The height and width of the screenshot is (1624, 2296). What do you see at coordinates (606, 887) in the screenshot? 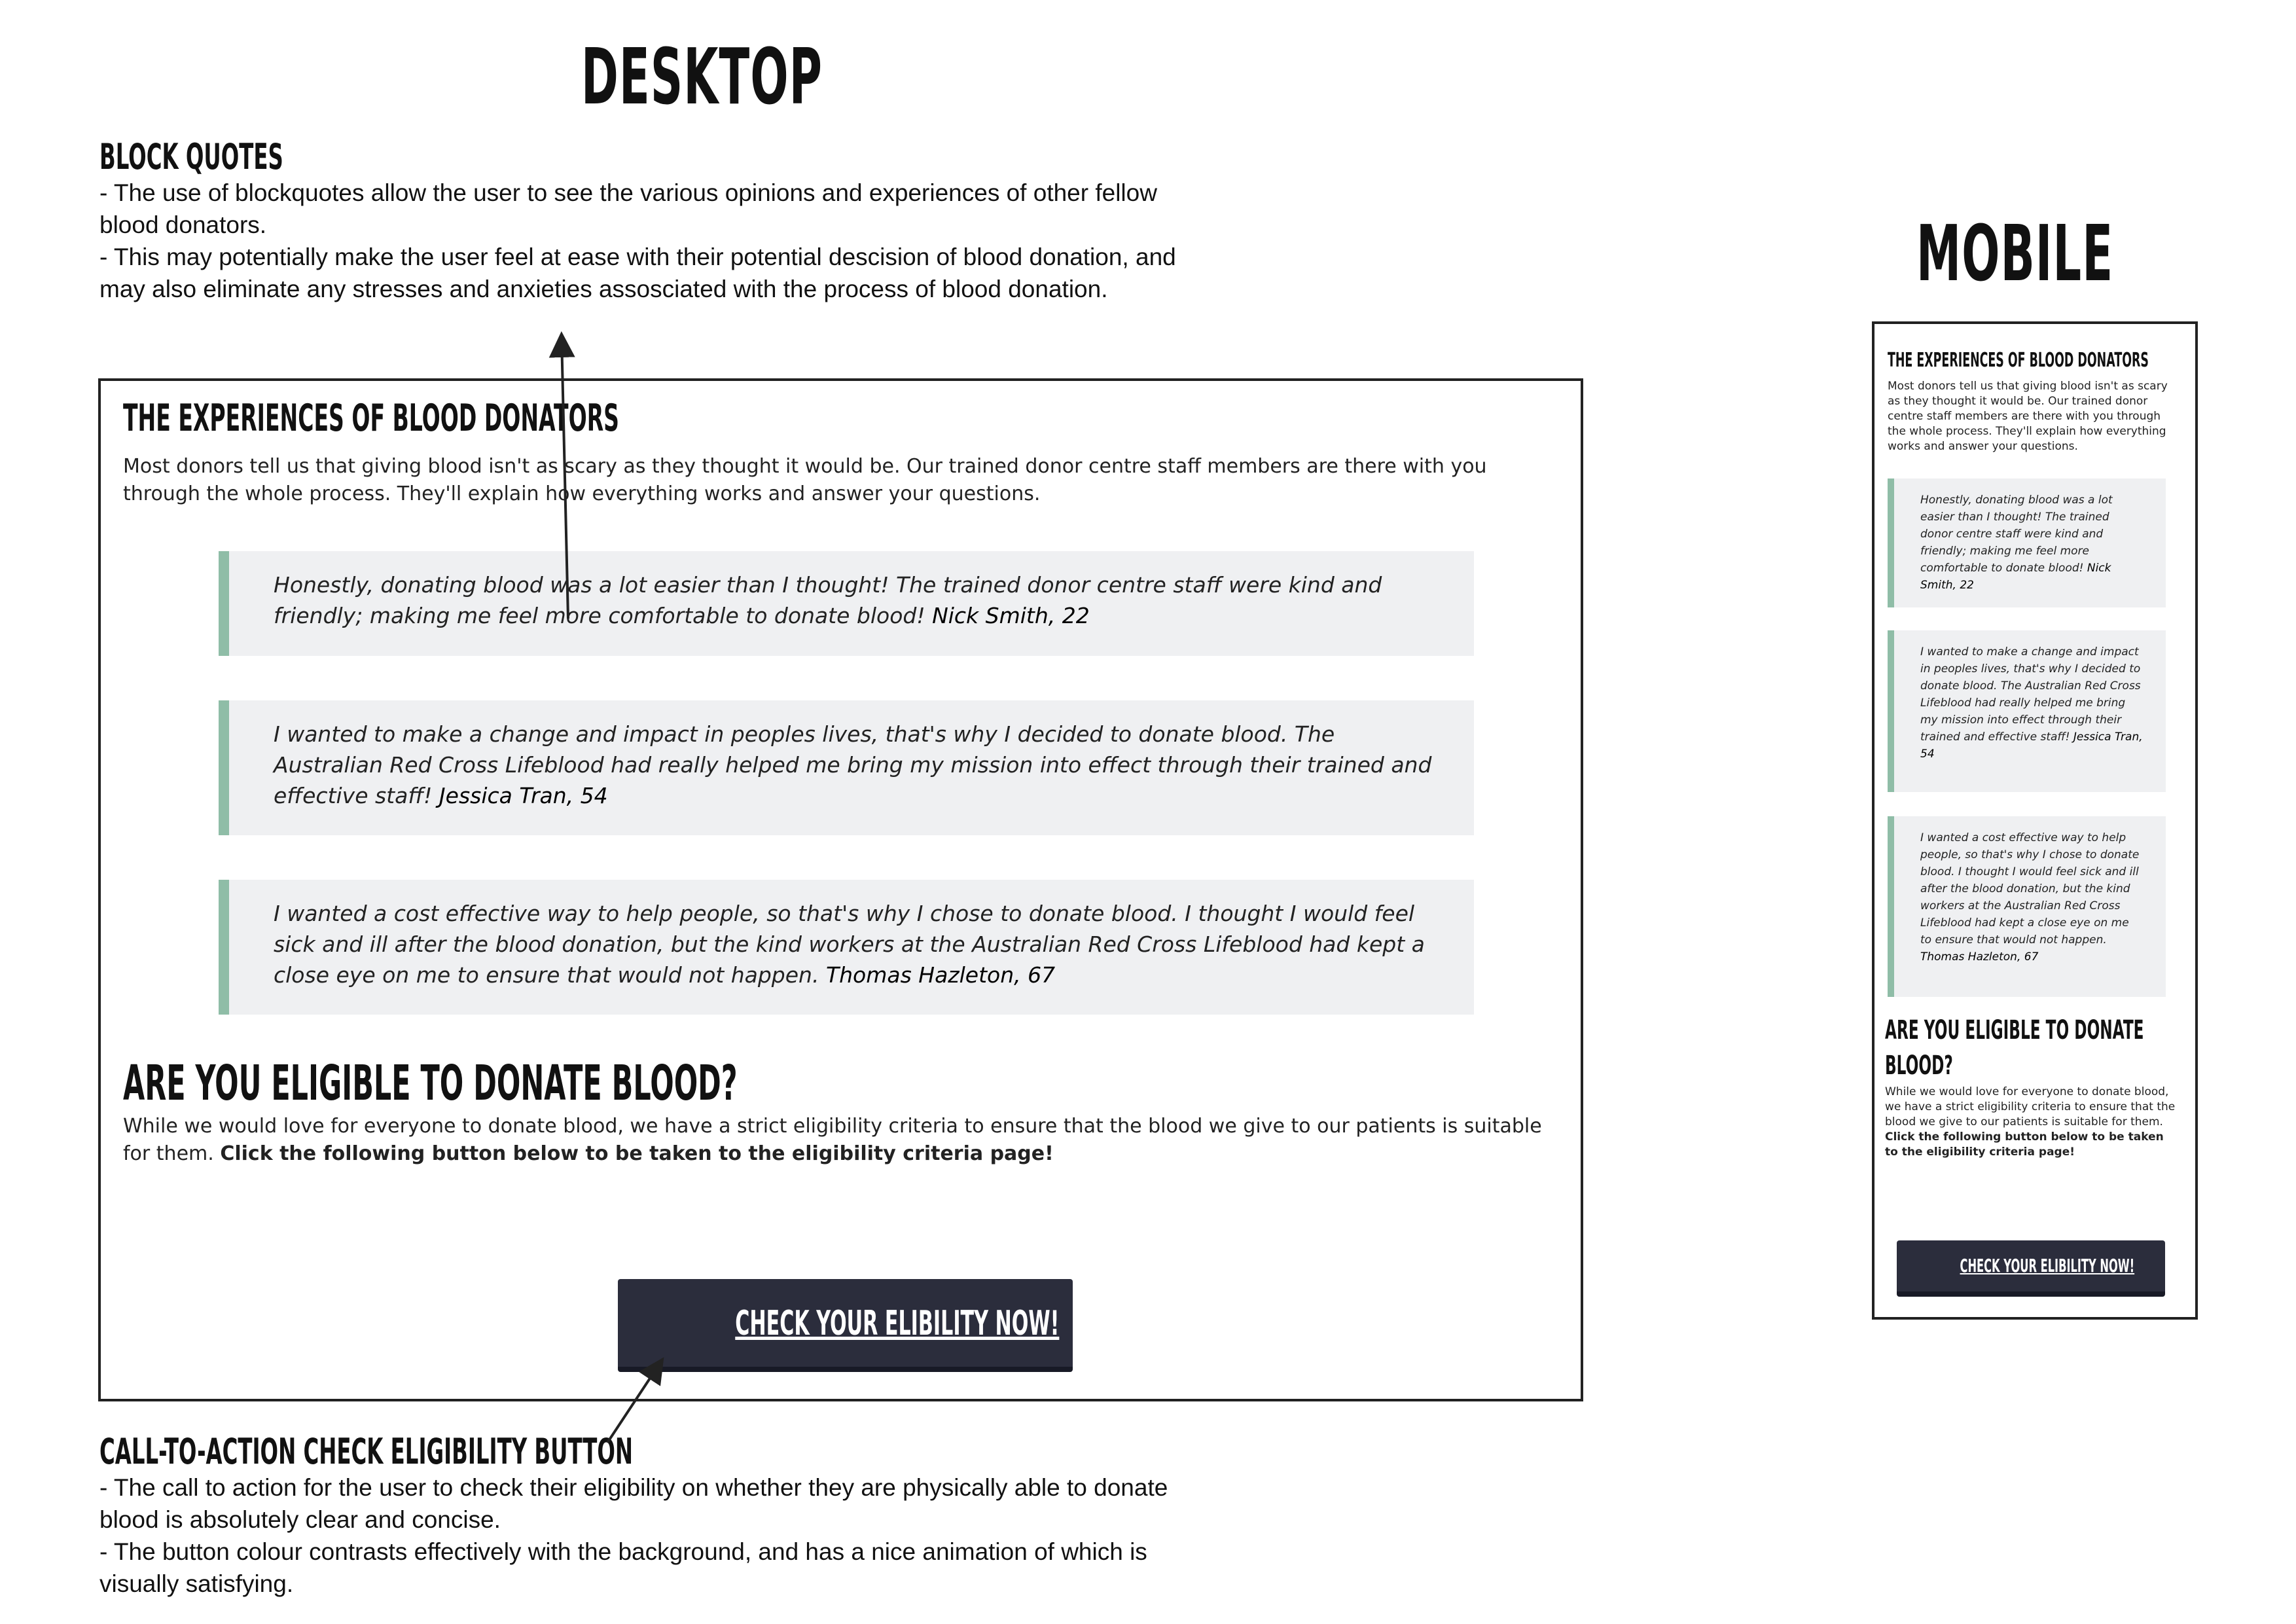
I see `annotation-arrows` at bounding box center [606, 887].